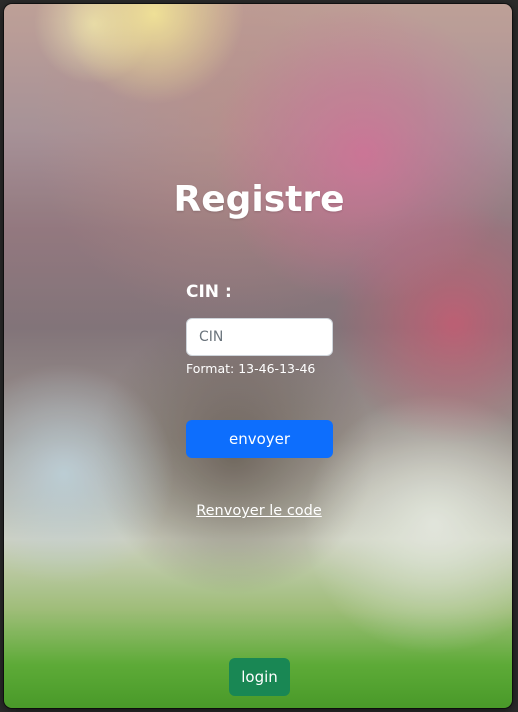 This screenshot has height=712, width=518. What do you see at coordinates (259, 439) in the screenshot?
I see `envoyer-button: envoyer` at bounding box center [259, 439].